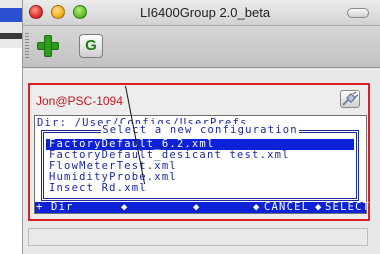  What do you see at coordinates (79, 101) in the screenshot?
I see `connection-label: Jon@PSC-1094` at bounding box center [79, 101].